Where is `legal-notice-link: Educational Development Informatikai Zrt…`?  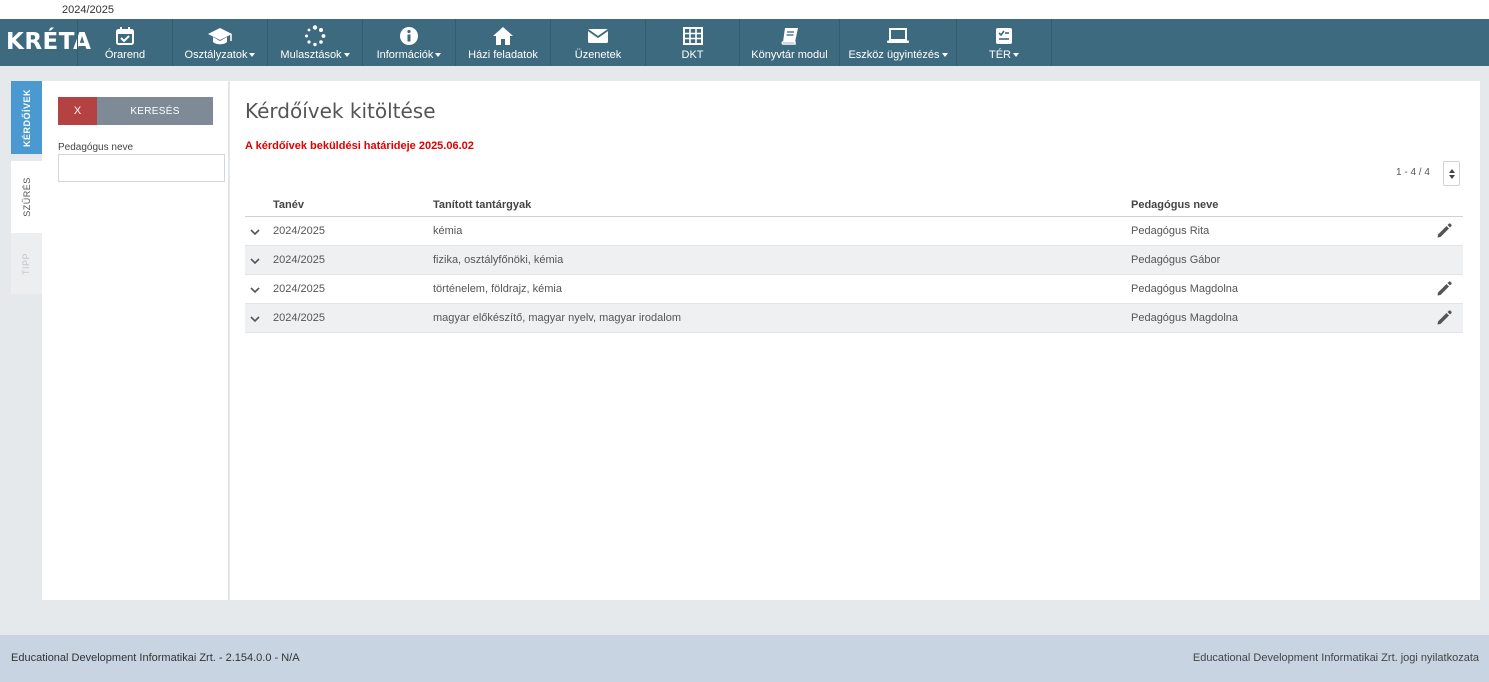 legal-notice-link: Educational Development Informatikai Zrt… is located at coordinates (1336, 658).